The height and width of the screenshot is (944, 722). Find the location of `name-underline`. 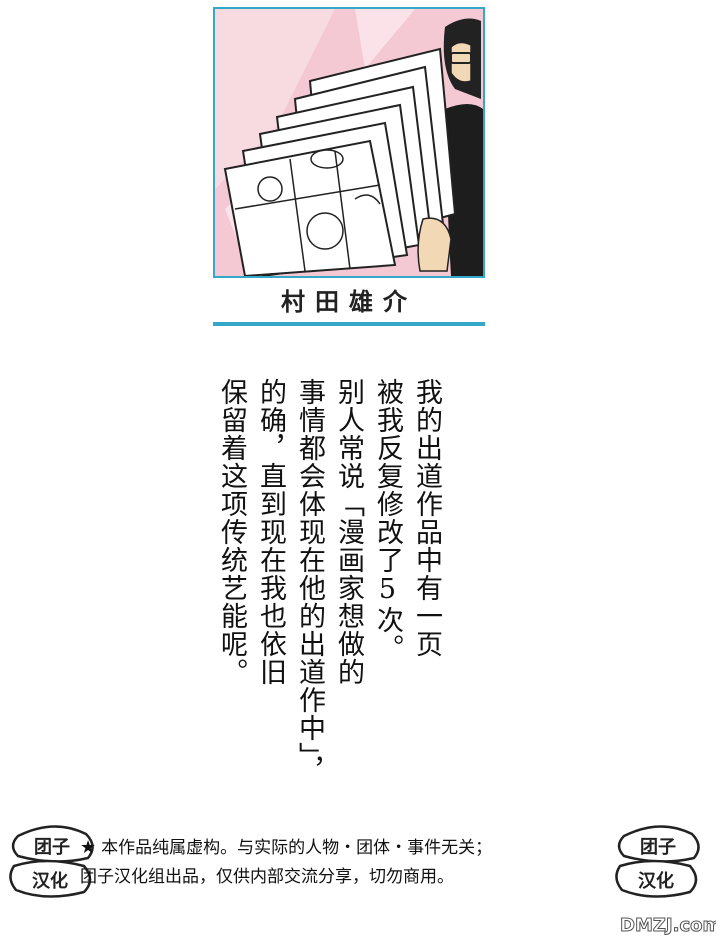

name-underline is located at coordinates (349, 324).